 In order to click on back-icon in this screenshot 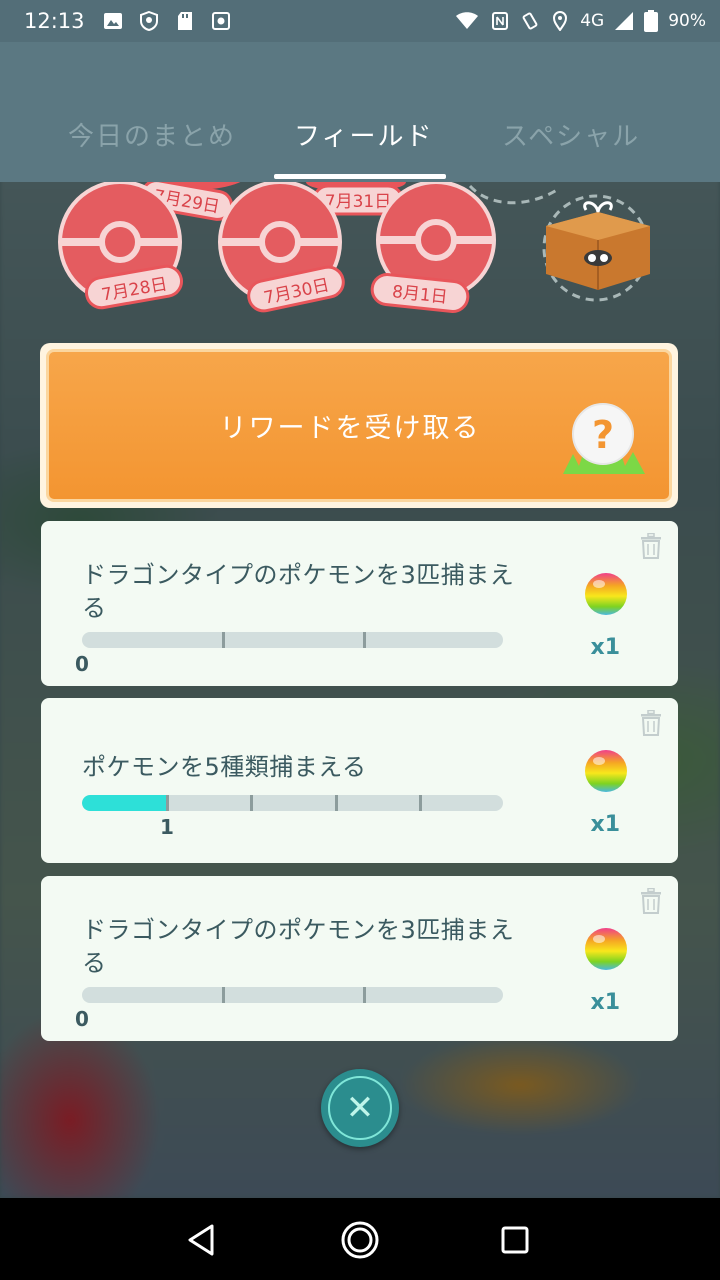, I will do `click(202, 1240)`.